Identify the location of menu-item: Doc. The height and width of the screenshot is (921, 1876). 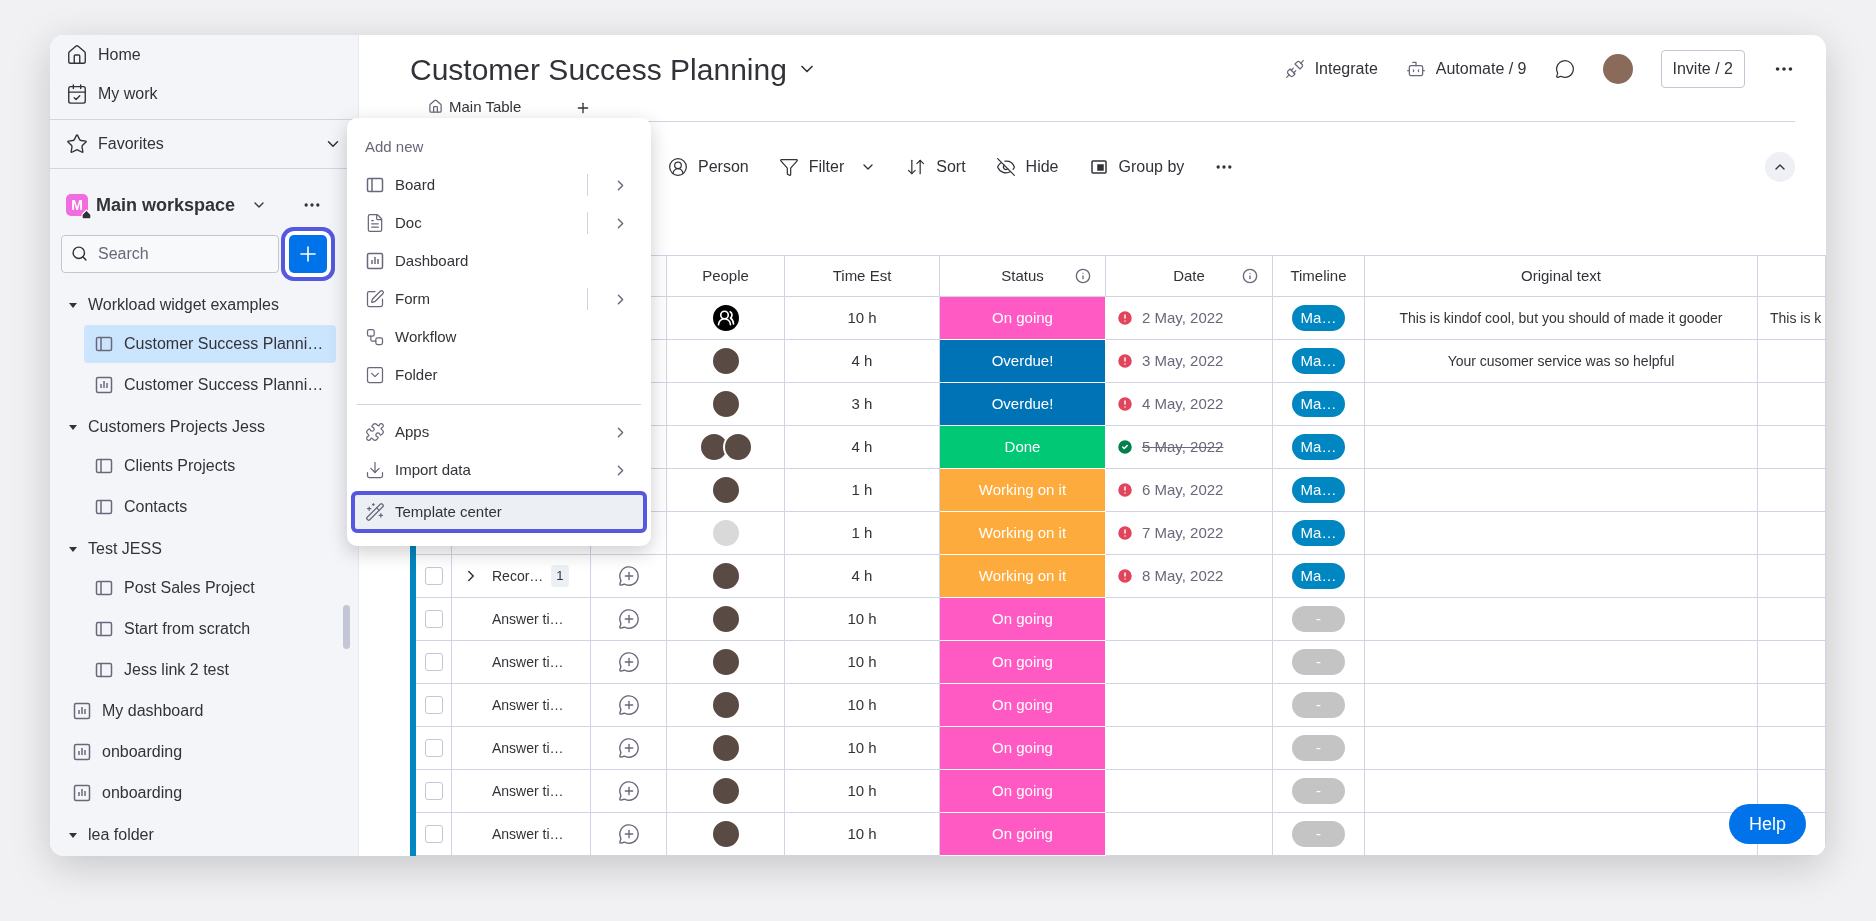
(499, 223).